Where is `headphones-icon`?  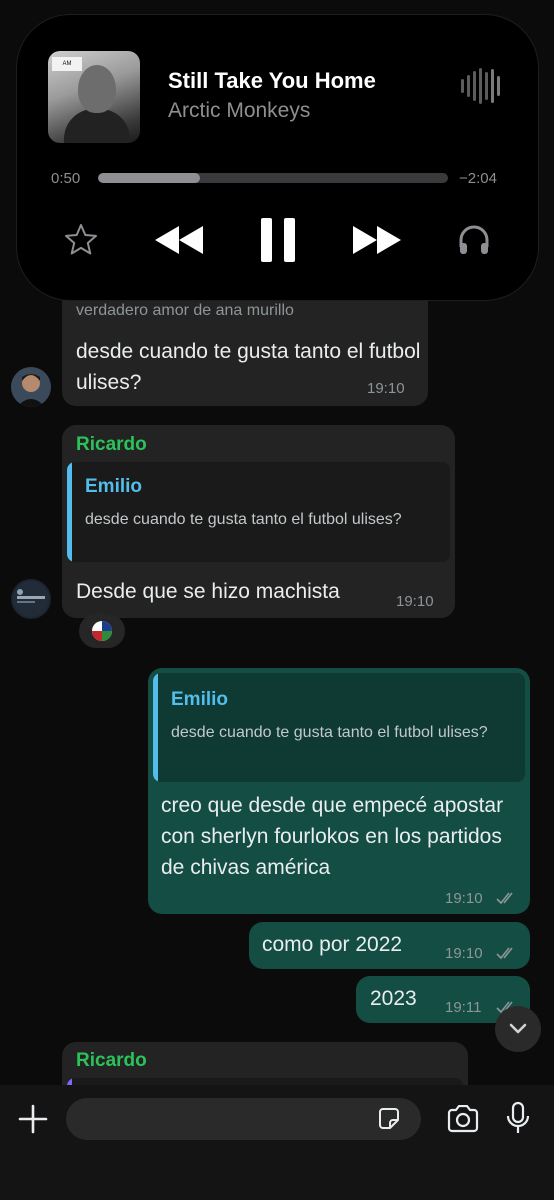 headphones-icon is located at coordinates (474, 239).